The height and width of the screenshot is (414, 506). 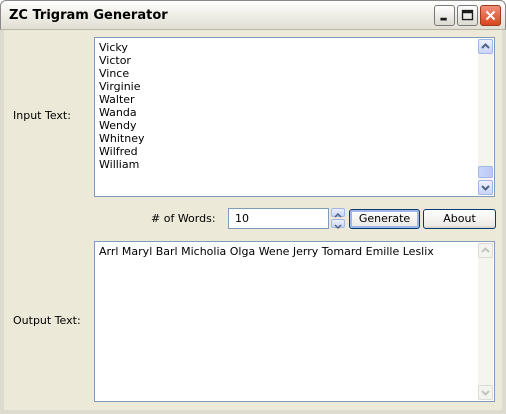 I want to click on about-button: About, so click(x=459, y=219).